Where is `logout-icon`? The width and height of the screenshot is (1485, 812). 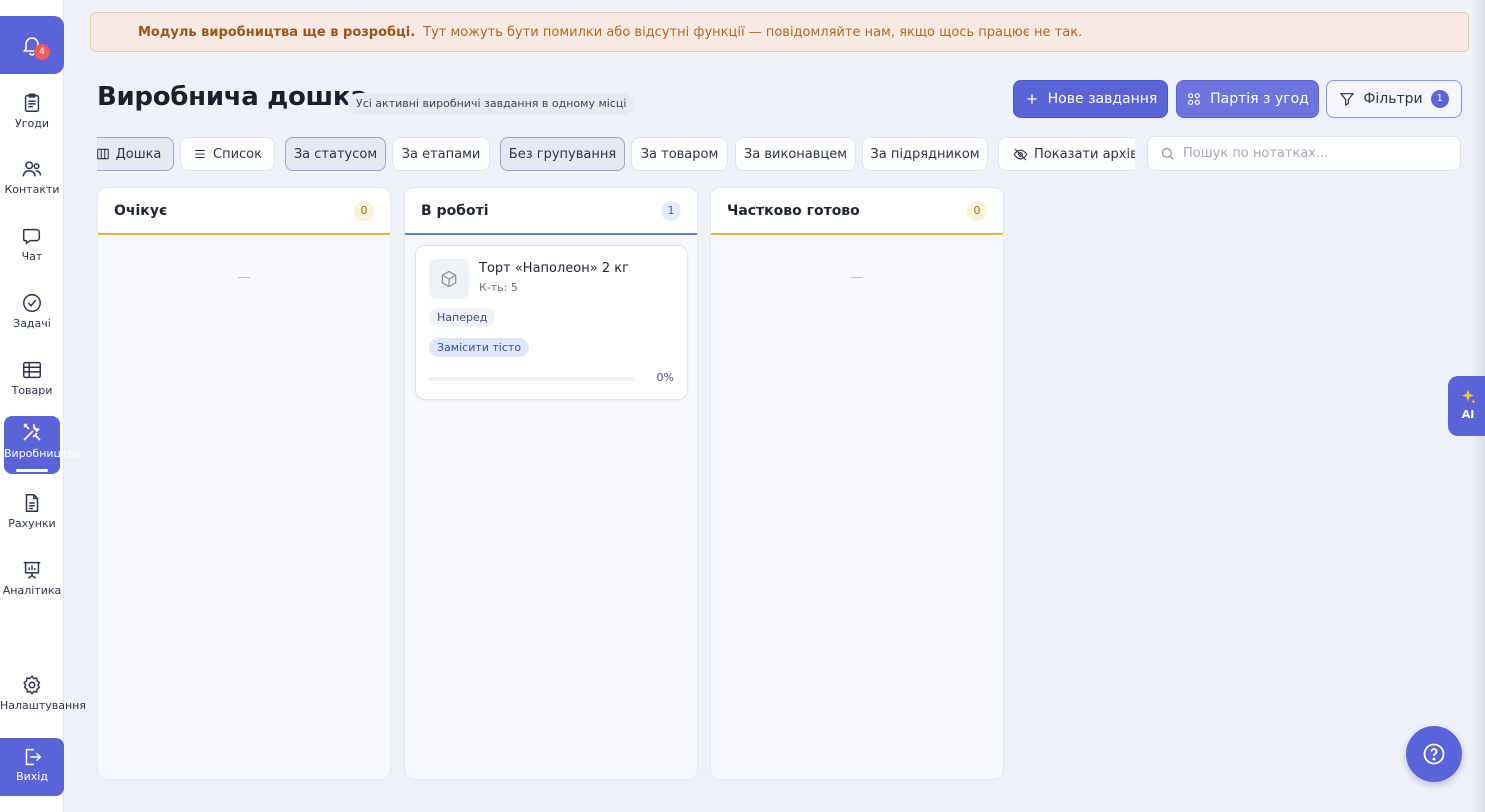 logout-icon is located at coordinates (33, 757).